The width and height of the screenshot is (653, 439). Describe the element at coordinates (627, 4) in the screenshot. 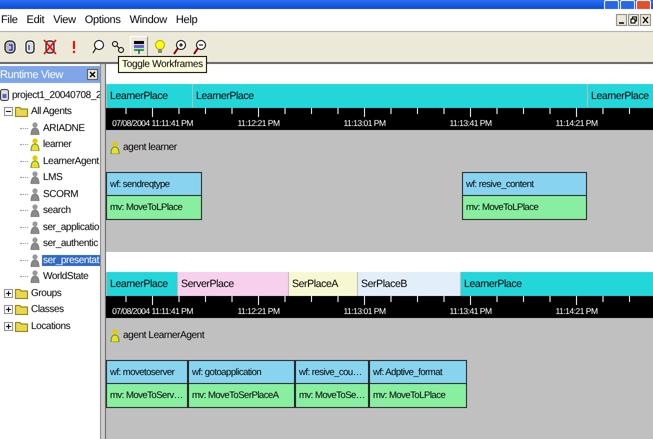

I see `maximize-button` at that location.